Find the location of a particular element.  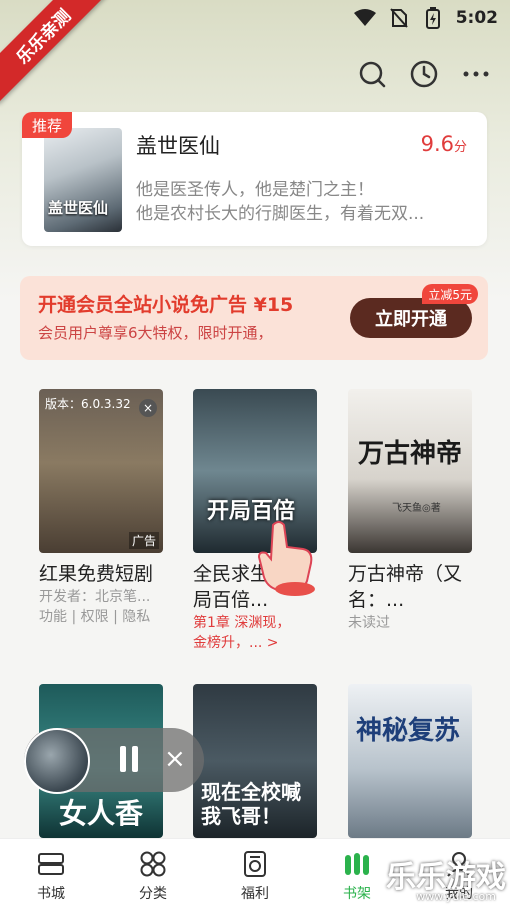

book-item: 万古神帝 飞天鱼◎著 万古神帝（又名：... 未读过 is located at coordinates (410, 511).